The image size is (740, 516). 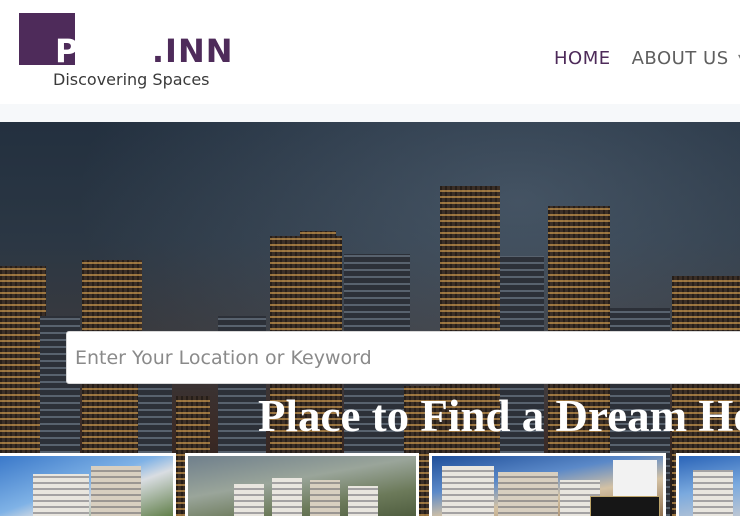 I want to click on header-divider, so click(x=370, y=113).